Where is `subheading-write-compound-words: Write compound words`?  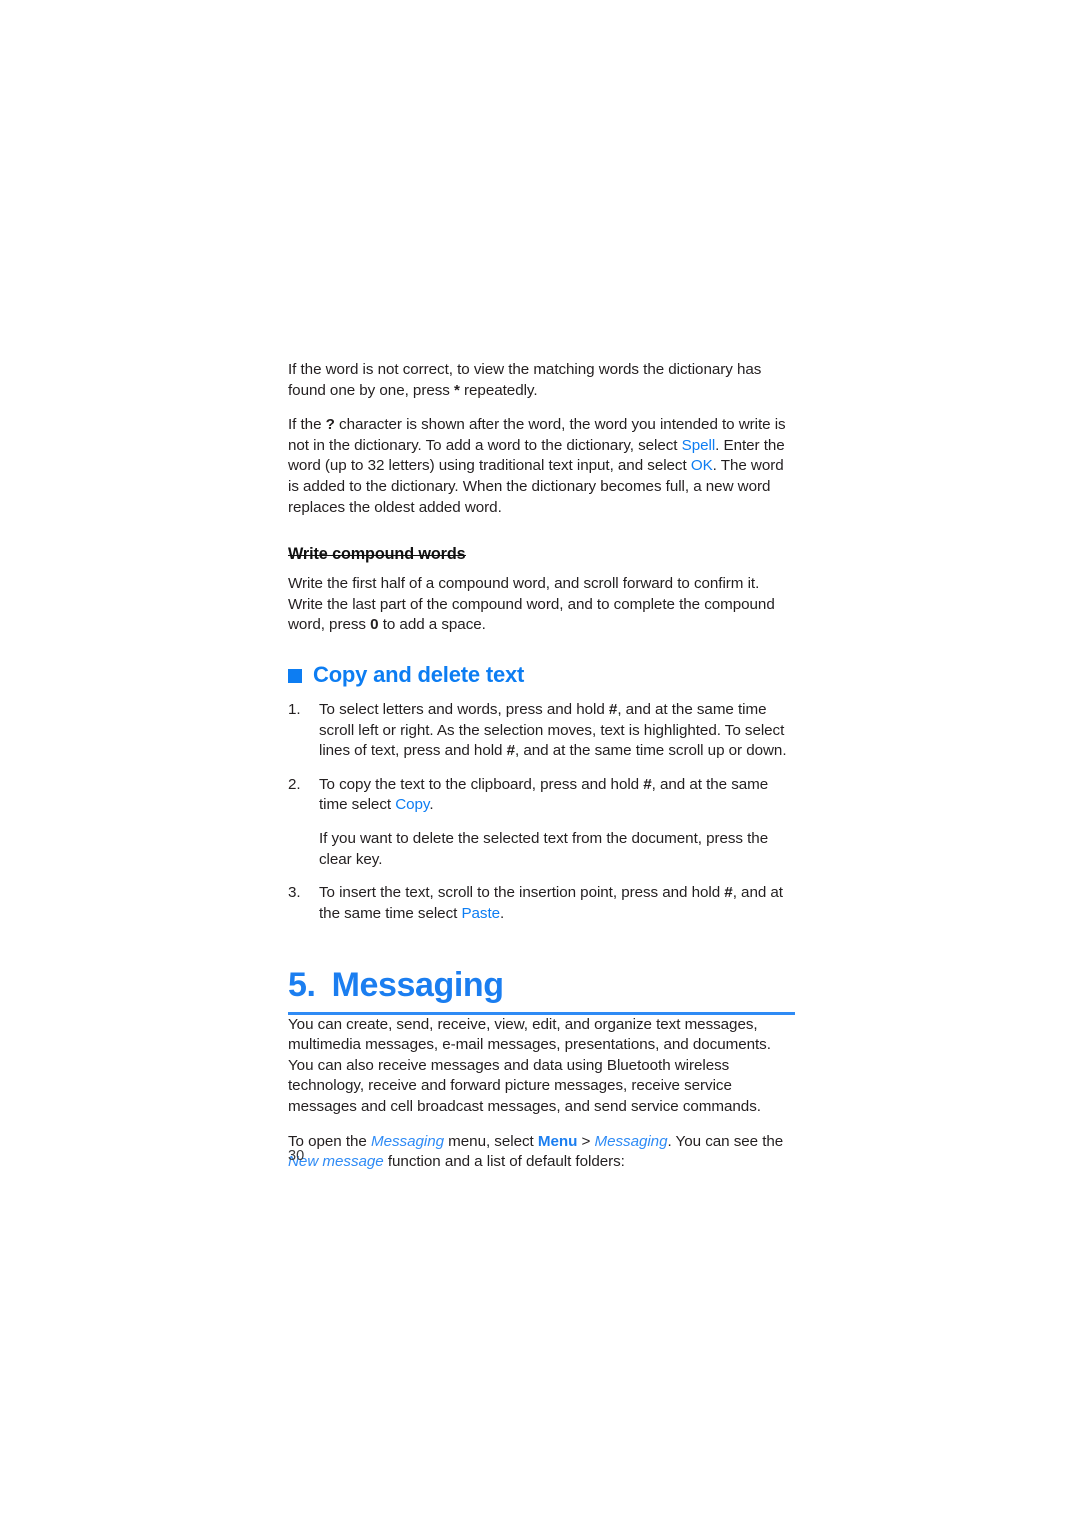 subheading-write-compound-words: Write compound words is located at coordinates (377, 554).